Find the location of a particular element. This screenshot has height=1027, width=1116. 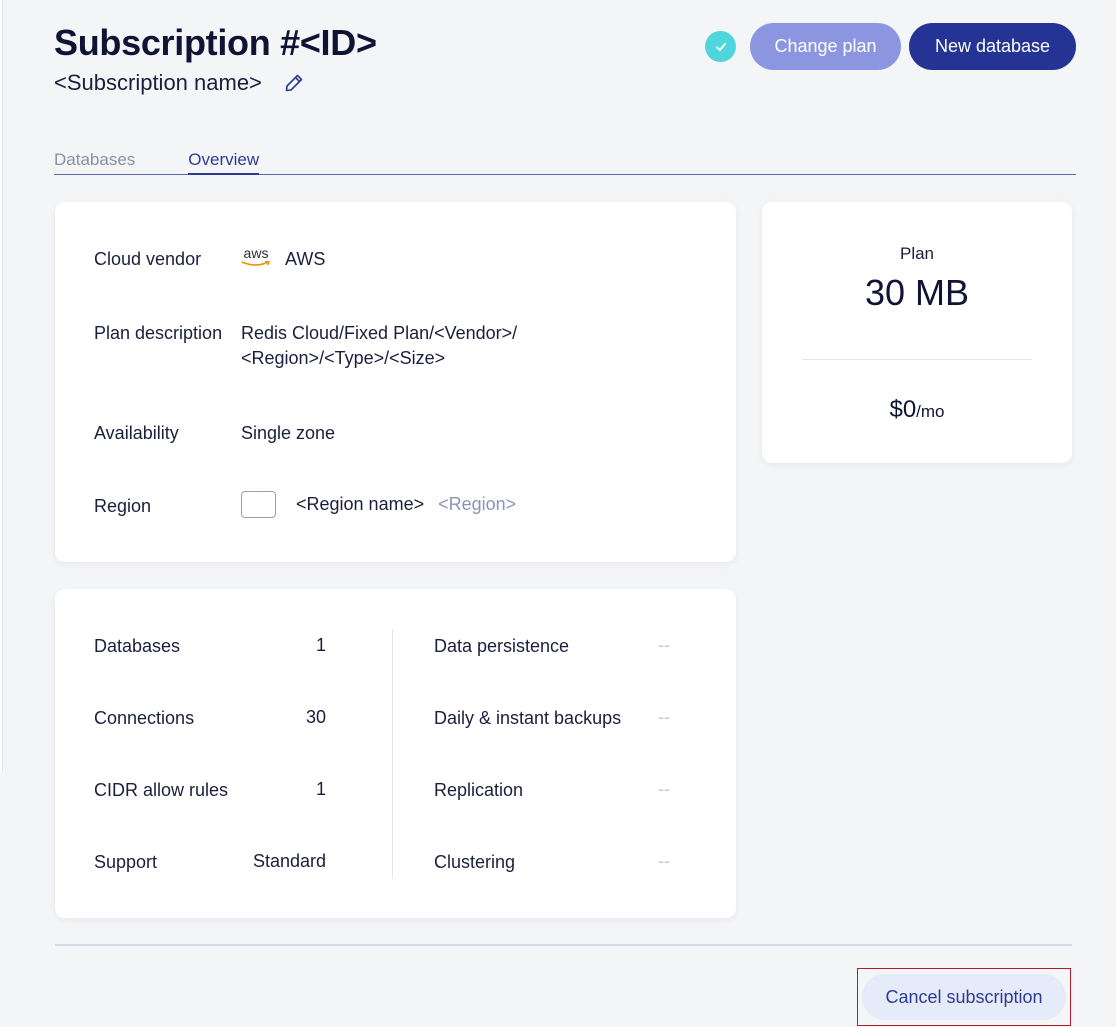

cloud-vendor-label: Cloud vendor is located at coordinates (148, 259).